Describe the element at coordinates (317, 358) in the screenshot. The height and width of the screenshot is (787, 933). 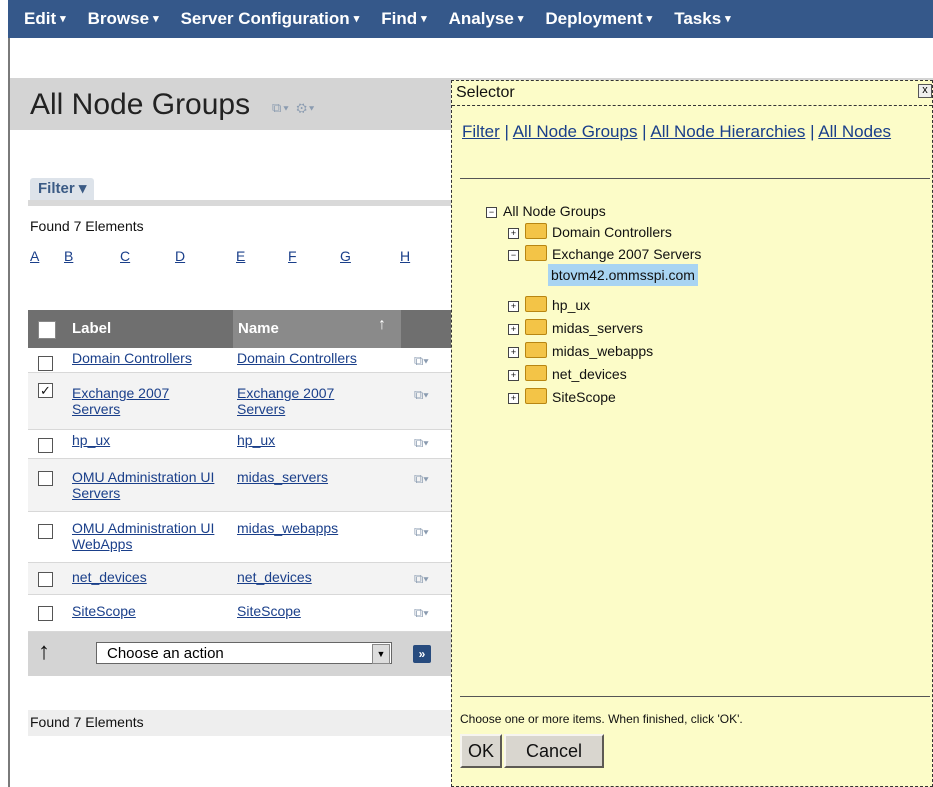
I see `row-name-link: Domain Controllers` at that location.